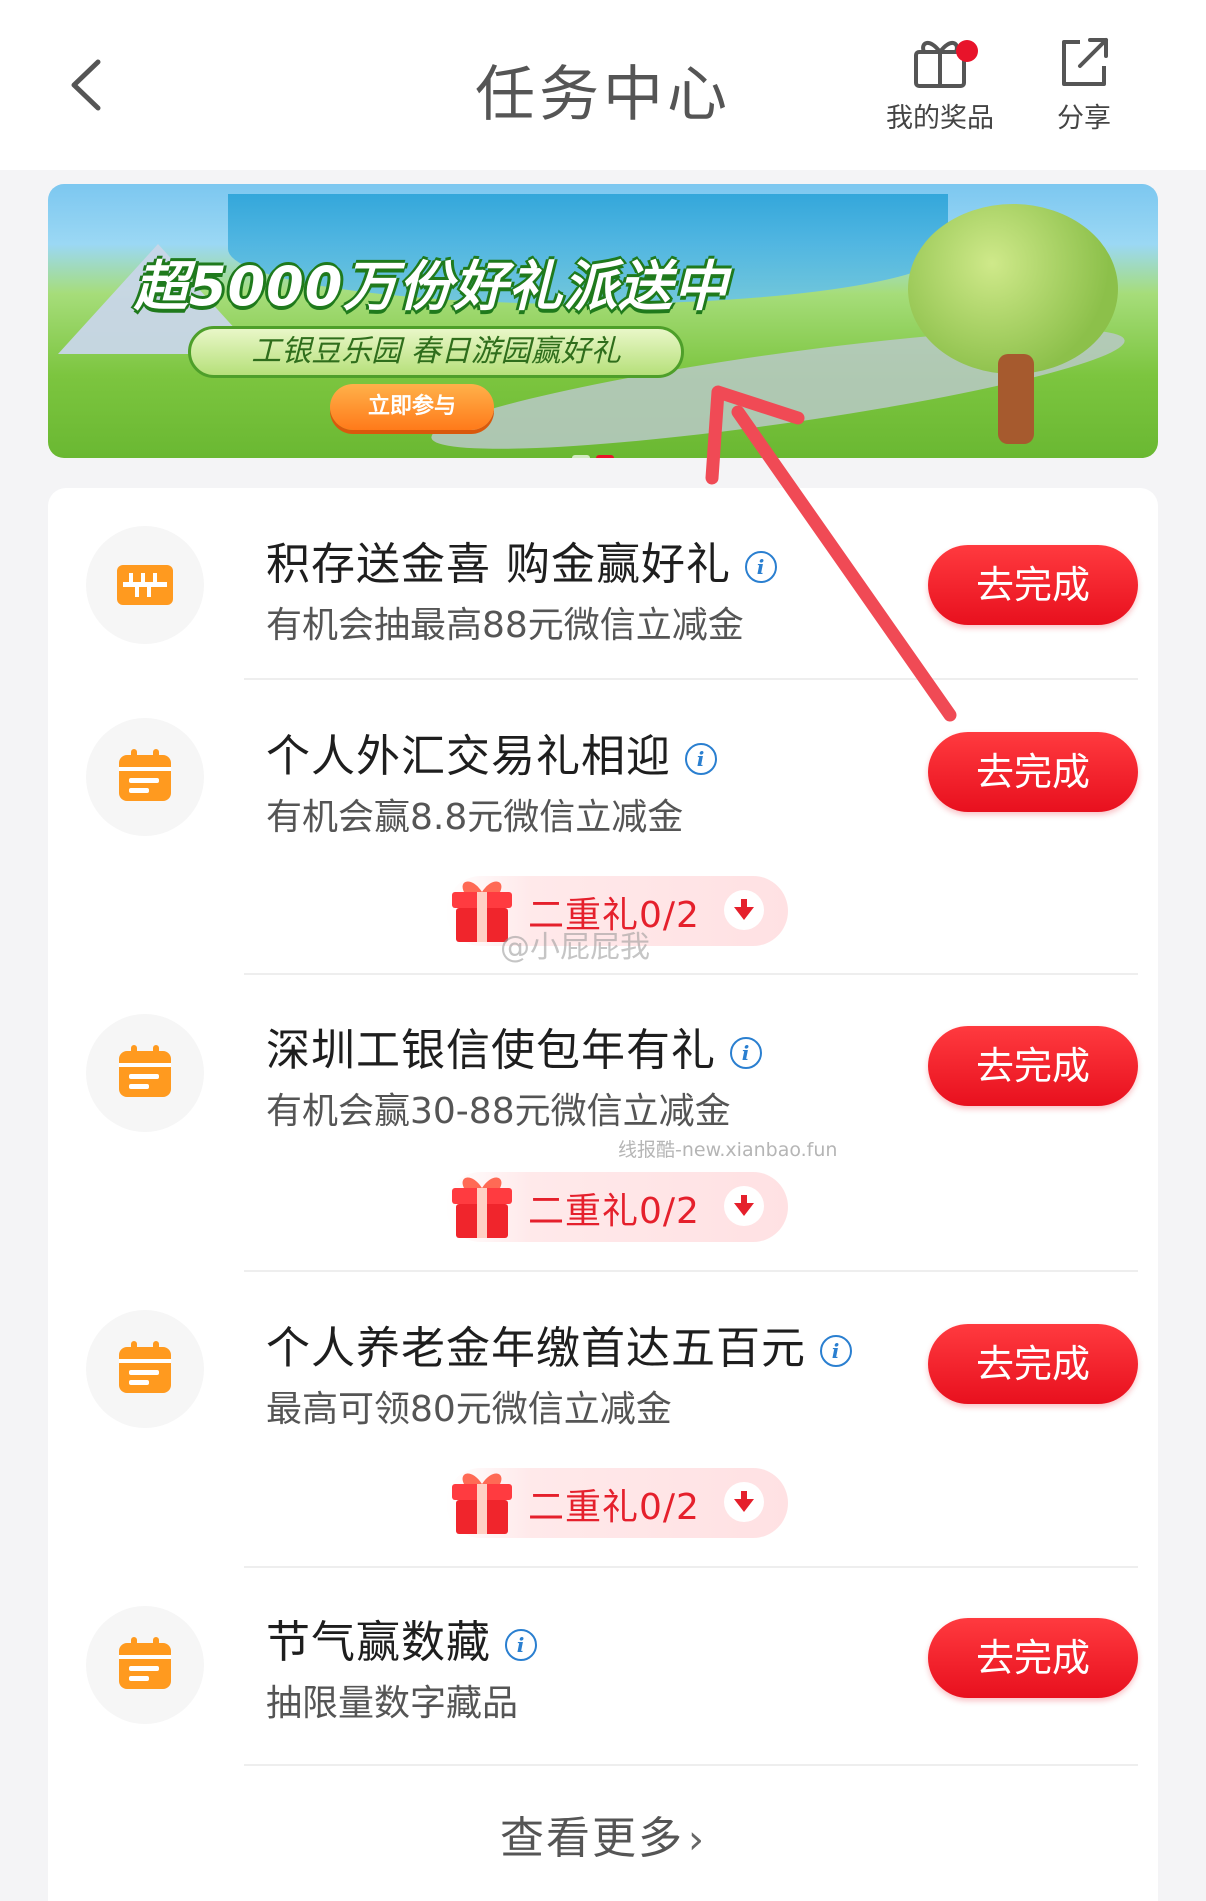 This screenshot has height=1901, width=1206. I want to click on share-icon, so click(1085, 62).